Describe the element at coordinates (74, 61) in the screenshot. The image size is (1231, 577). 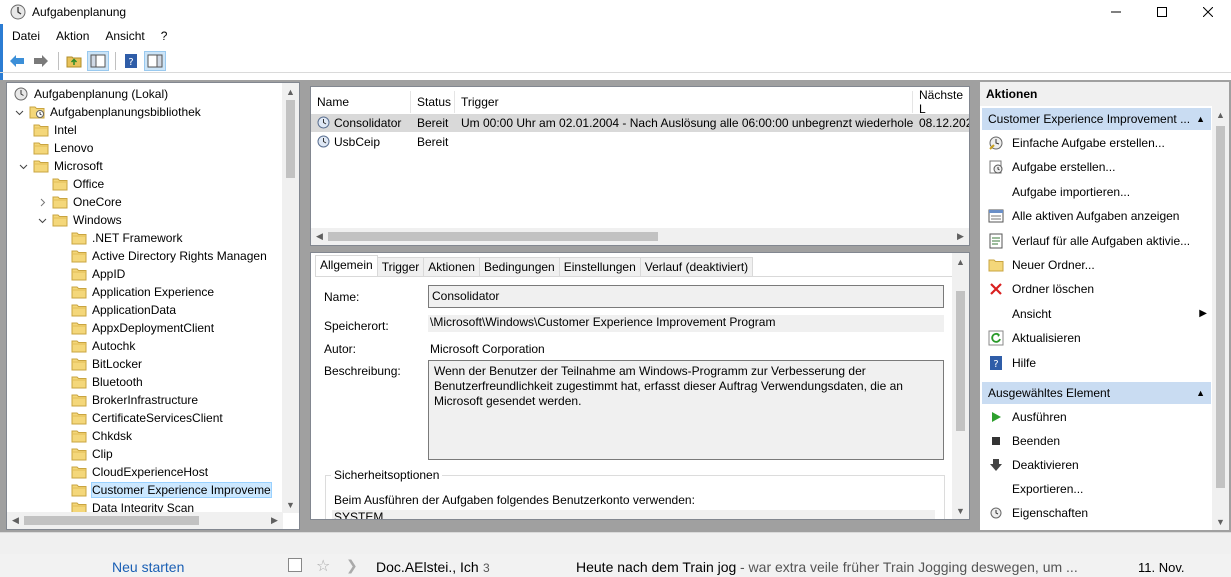
I see `up-folder-button` at that location.